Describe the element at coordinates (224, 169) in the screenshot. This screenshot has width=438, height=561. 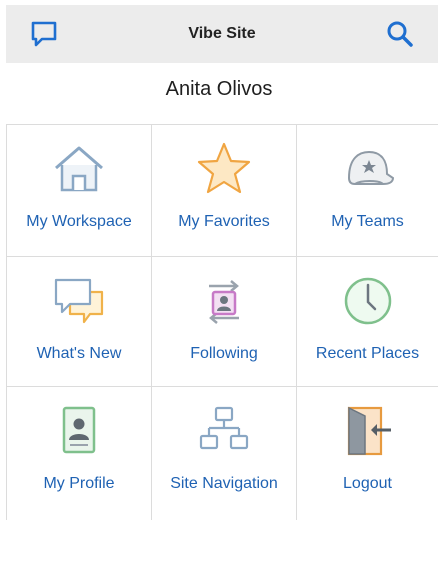
I see `star-icon` at that location.